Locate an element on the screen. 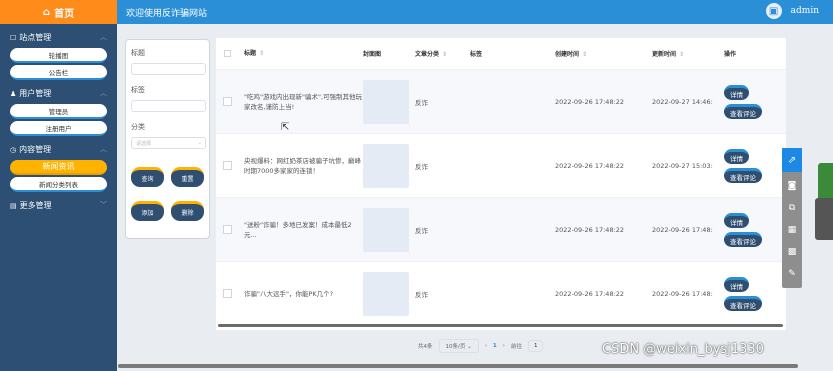  sidebar-group-user: ♟ 用户管理 ︿ is located at coordinates (58, 93).